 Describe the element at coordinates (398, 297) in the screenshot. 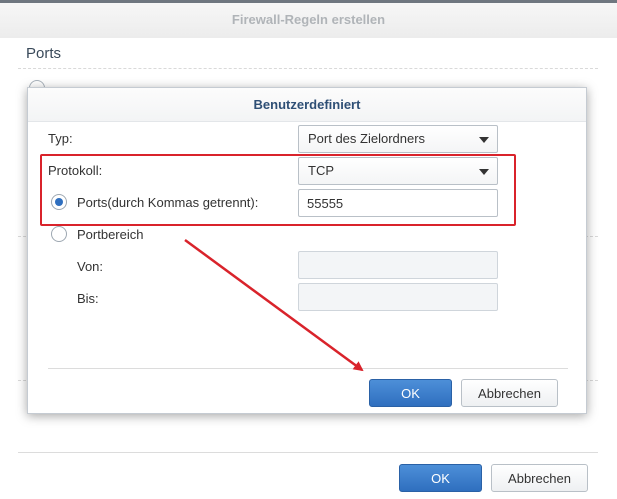

I see `to-input` at that location.